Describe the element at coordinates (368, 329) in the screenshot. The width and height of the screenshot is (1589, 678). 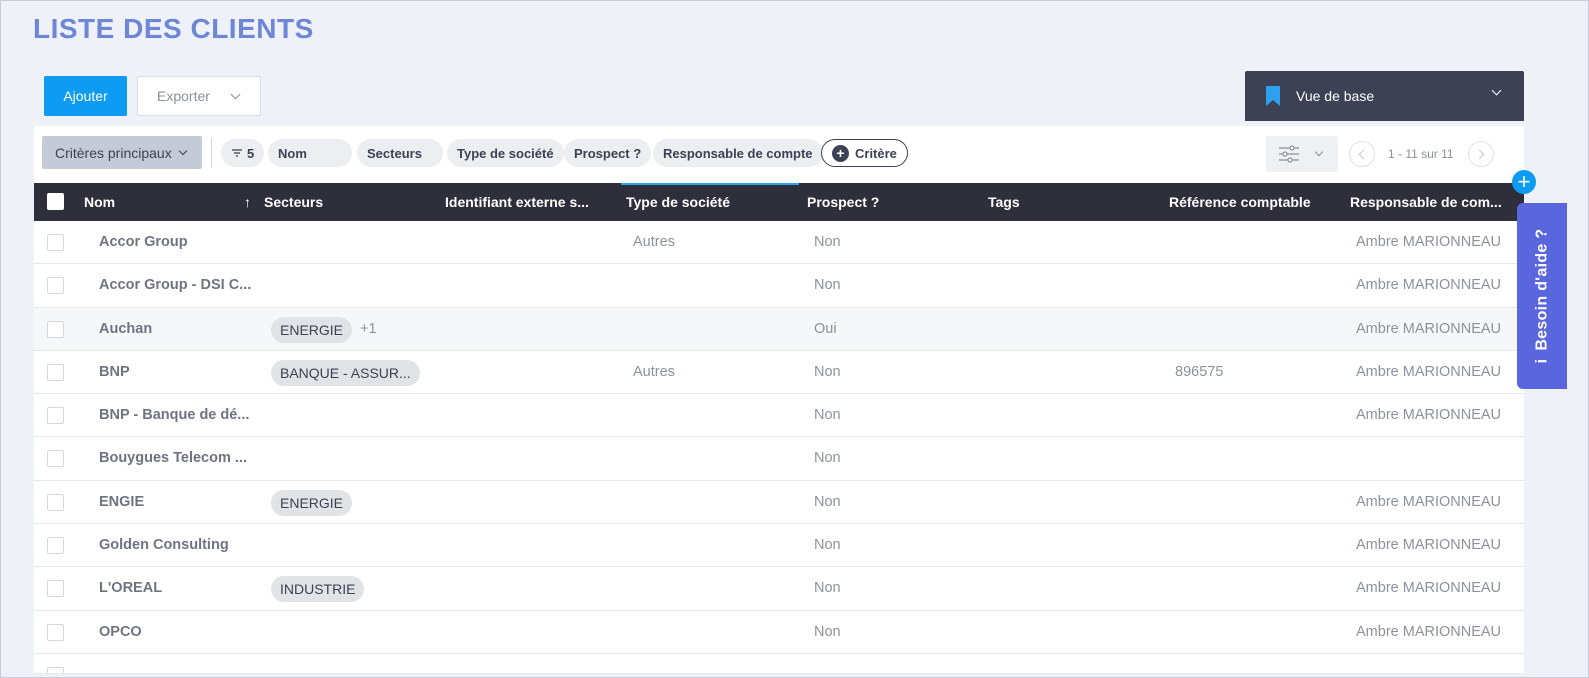
I see `sector-more-count: +1` at that location.